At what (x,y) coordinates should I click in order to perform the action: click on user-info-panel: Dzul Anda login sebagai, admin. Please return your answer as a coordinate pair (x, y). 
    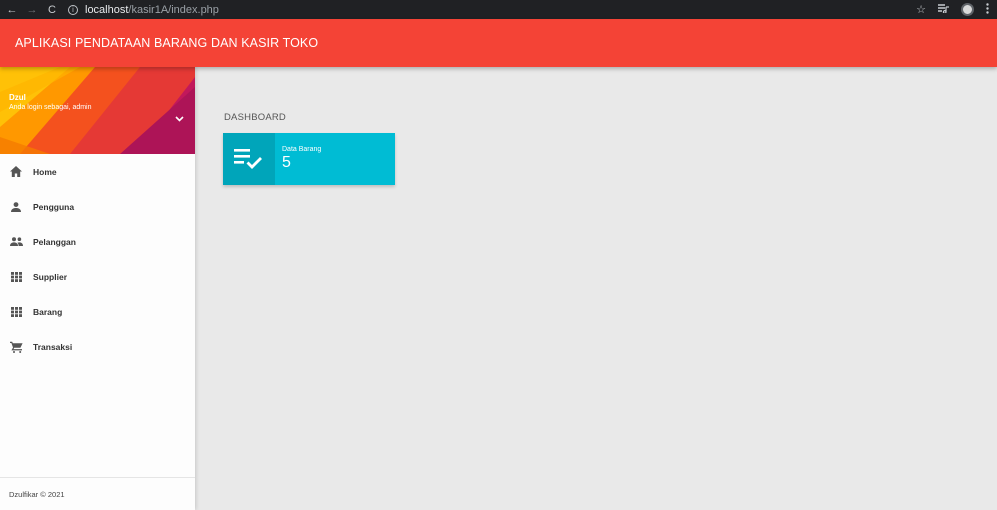
    Looking at the image, I should click on (97, 110).